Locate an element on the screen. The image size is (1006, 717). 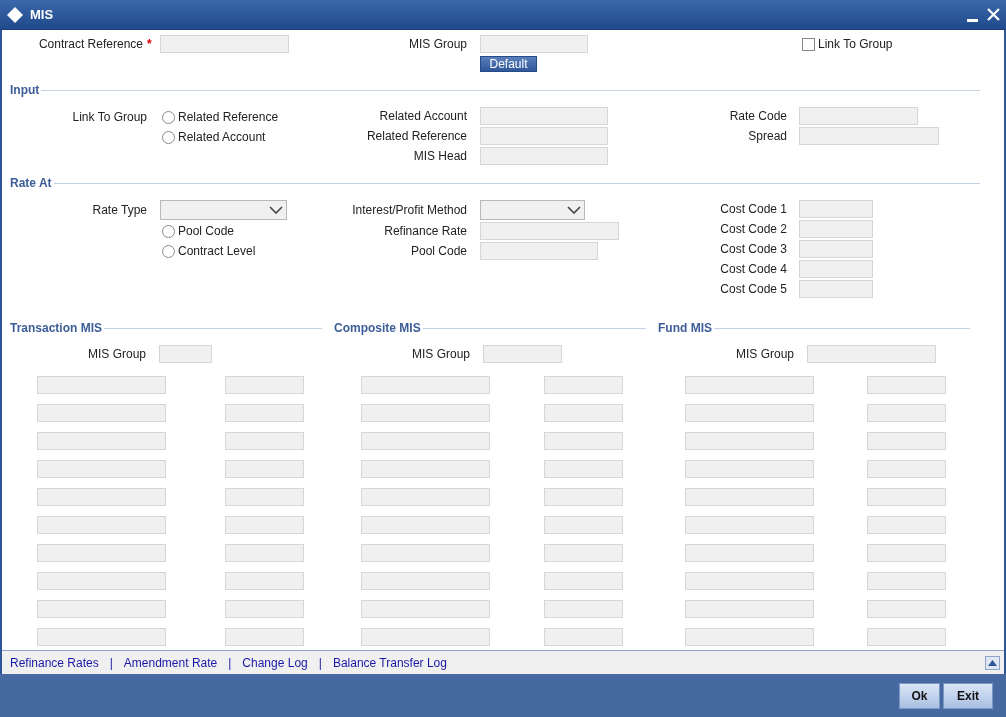
dialog-button: Exit is located at coordinates (968, 695).